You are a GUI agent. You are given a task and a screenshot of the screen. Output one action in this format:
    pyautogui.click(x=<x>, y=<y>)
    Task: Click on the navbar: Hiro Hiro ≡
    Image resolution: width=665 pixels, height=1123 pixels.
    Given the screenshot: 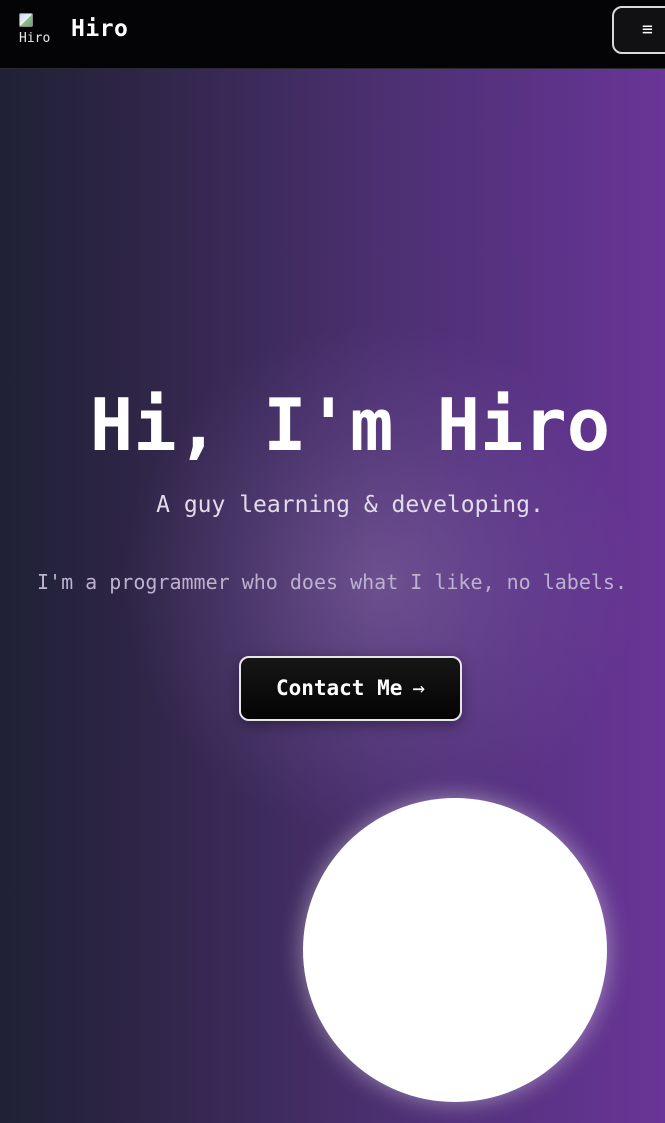 What is the action you would take?
    pyautogui.click(x=332, y=34)
    